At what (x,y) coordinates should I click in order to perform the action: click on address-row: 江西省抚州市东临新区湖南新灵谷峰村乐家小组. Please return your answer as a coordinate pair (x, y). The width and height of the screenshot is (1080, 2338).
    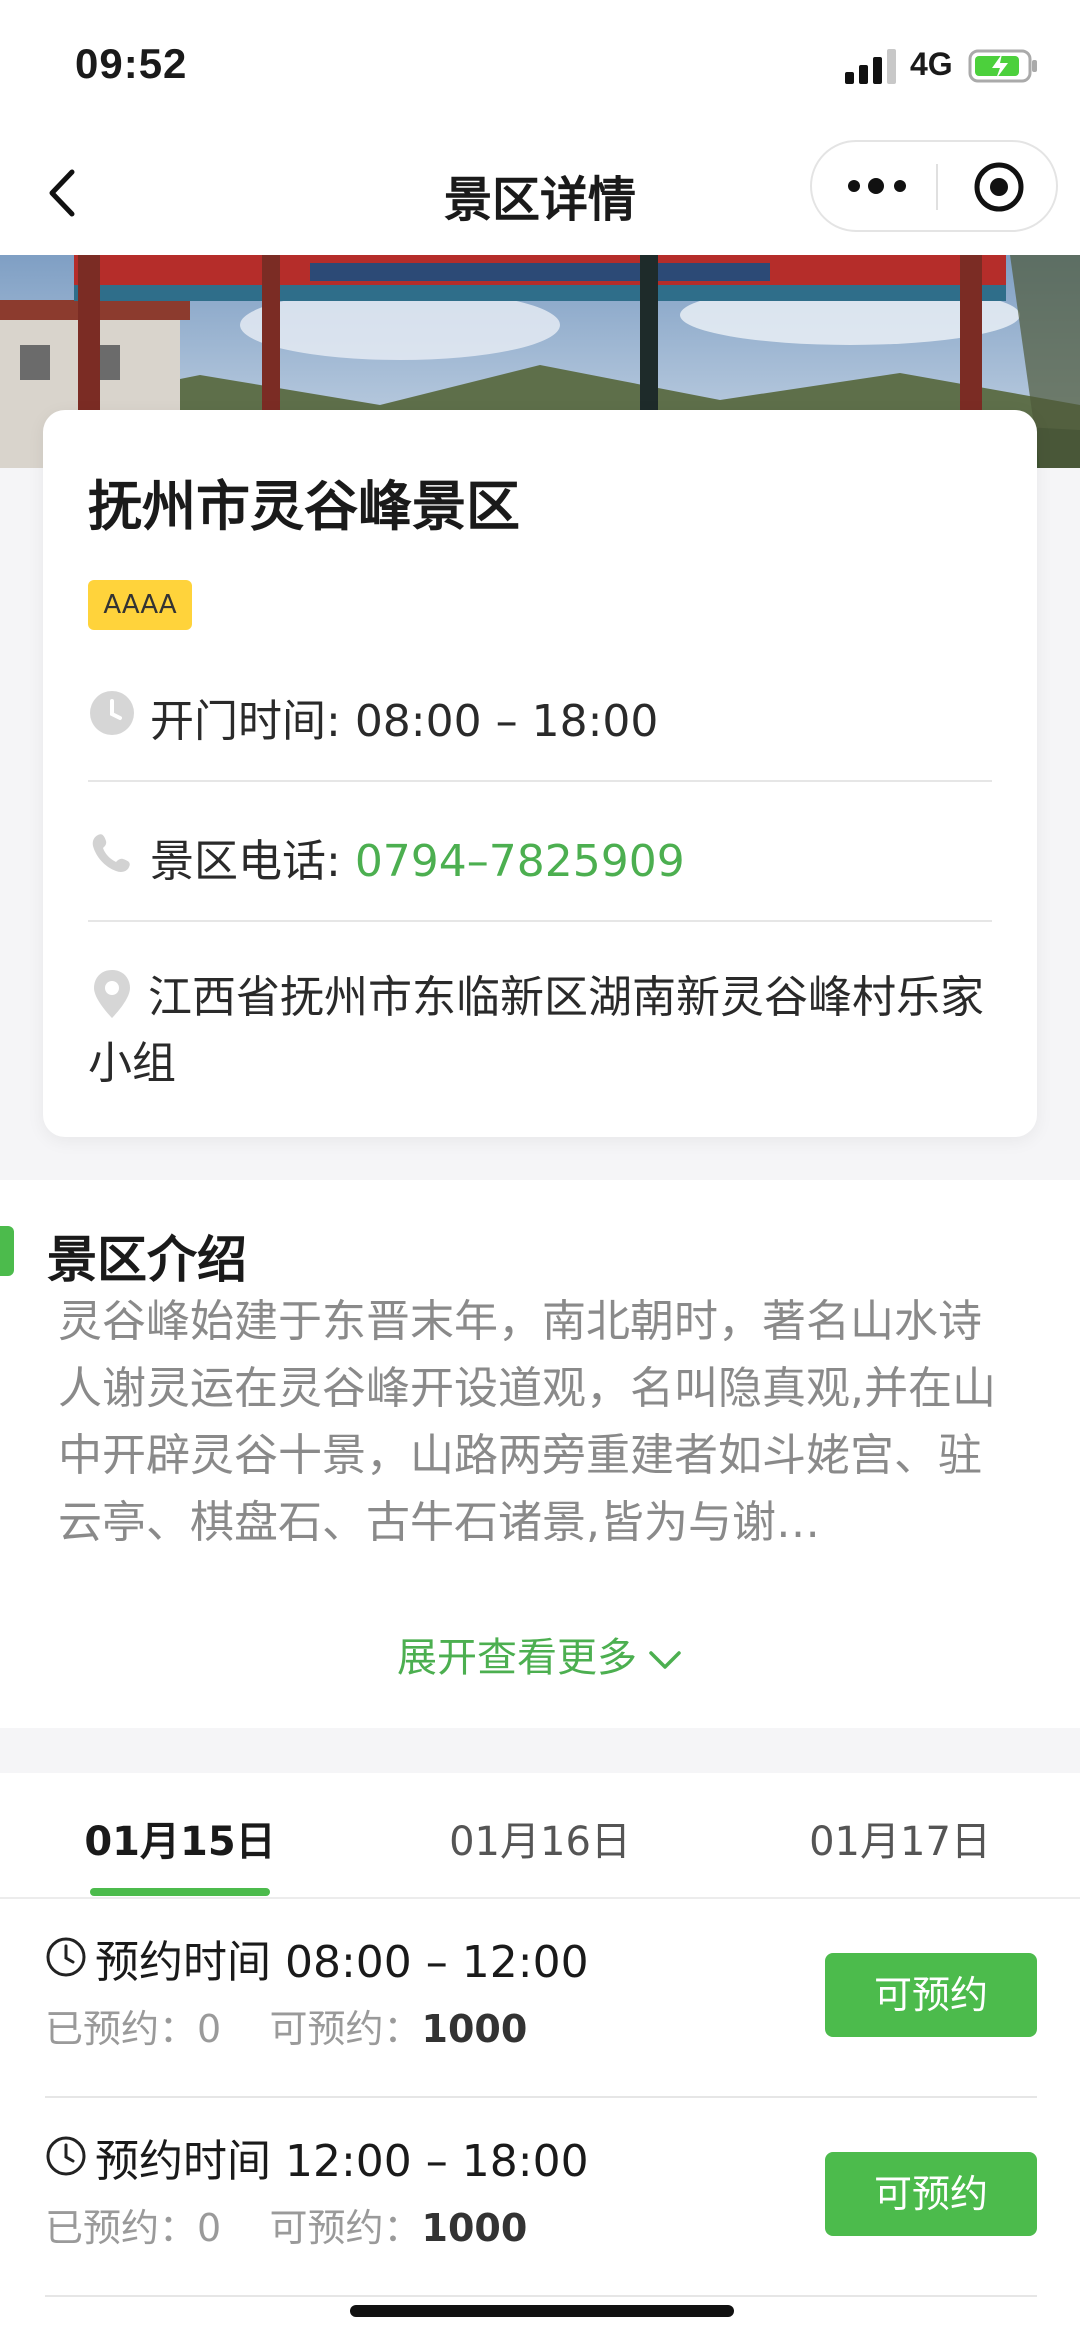
    Looking at the image, I should click on (543, 1031).